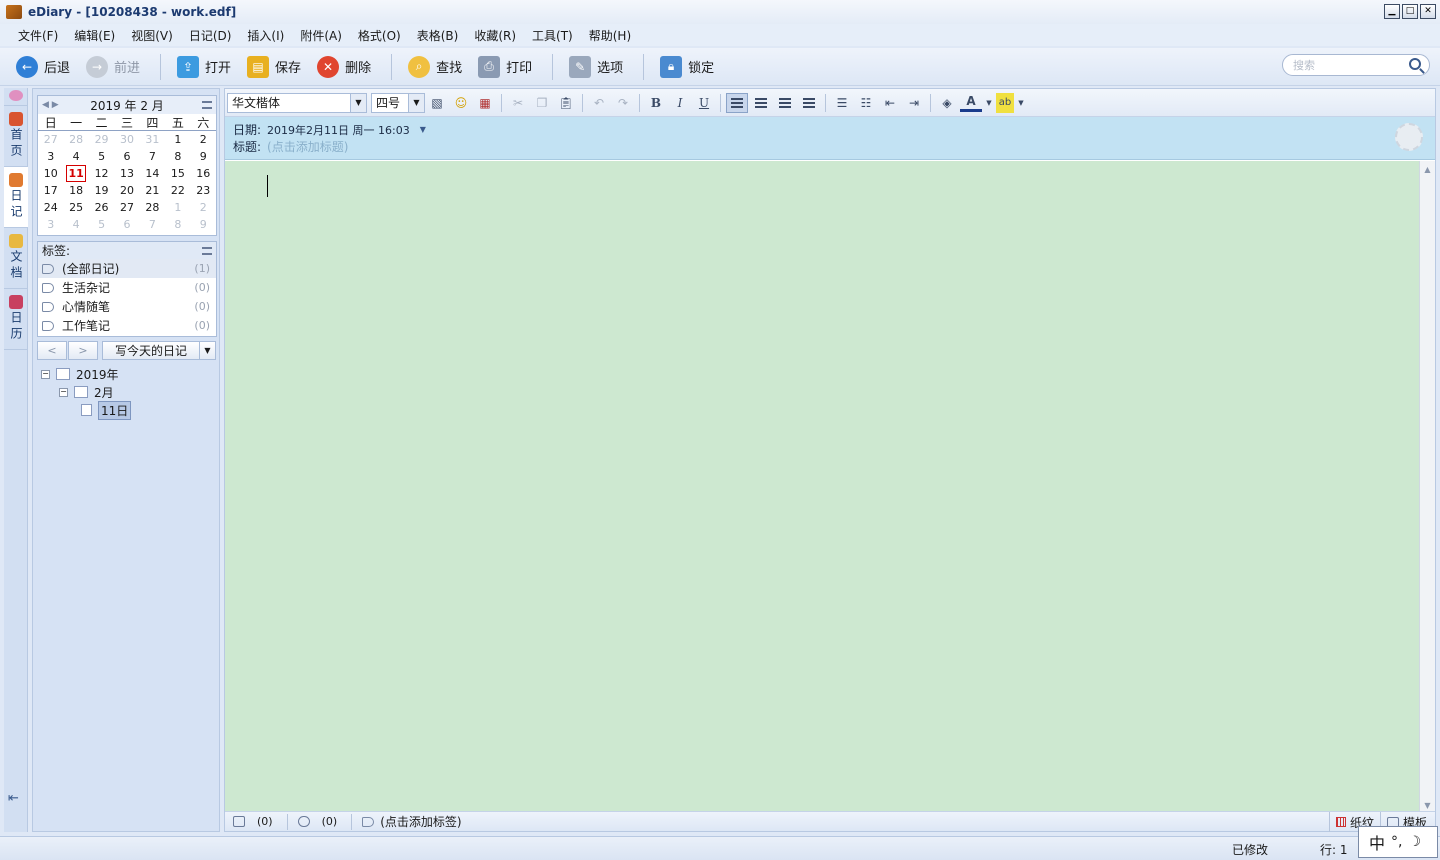 This screenshot has height=860, width=1440. Describe the element at coordinates (435, 67) in the screenshot. I see `find-button: ⌕ 查找` at that location.